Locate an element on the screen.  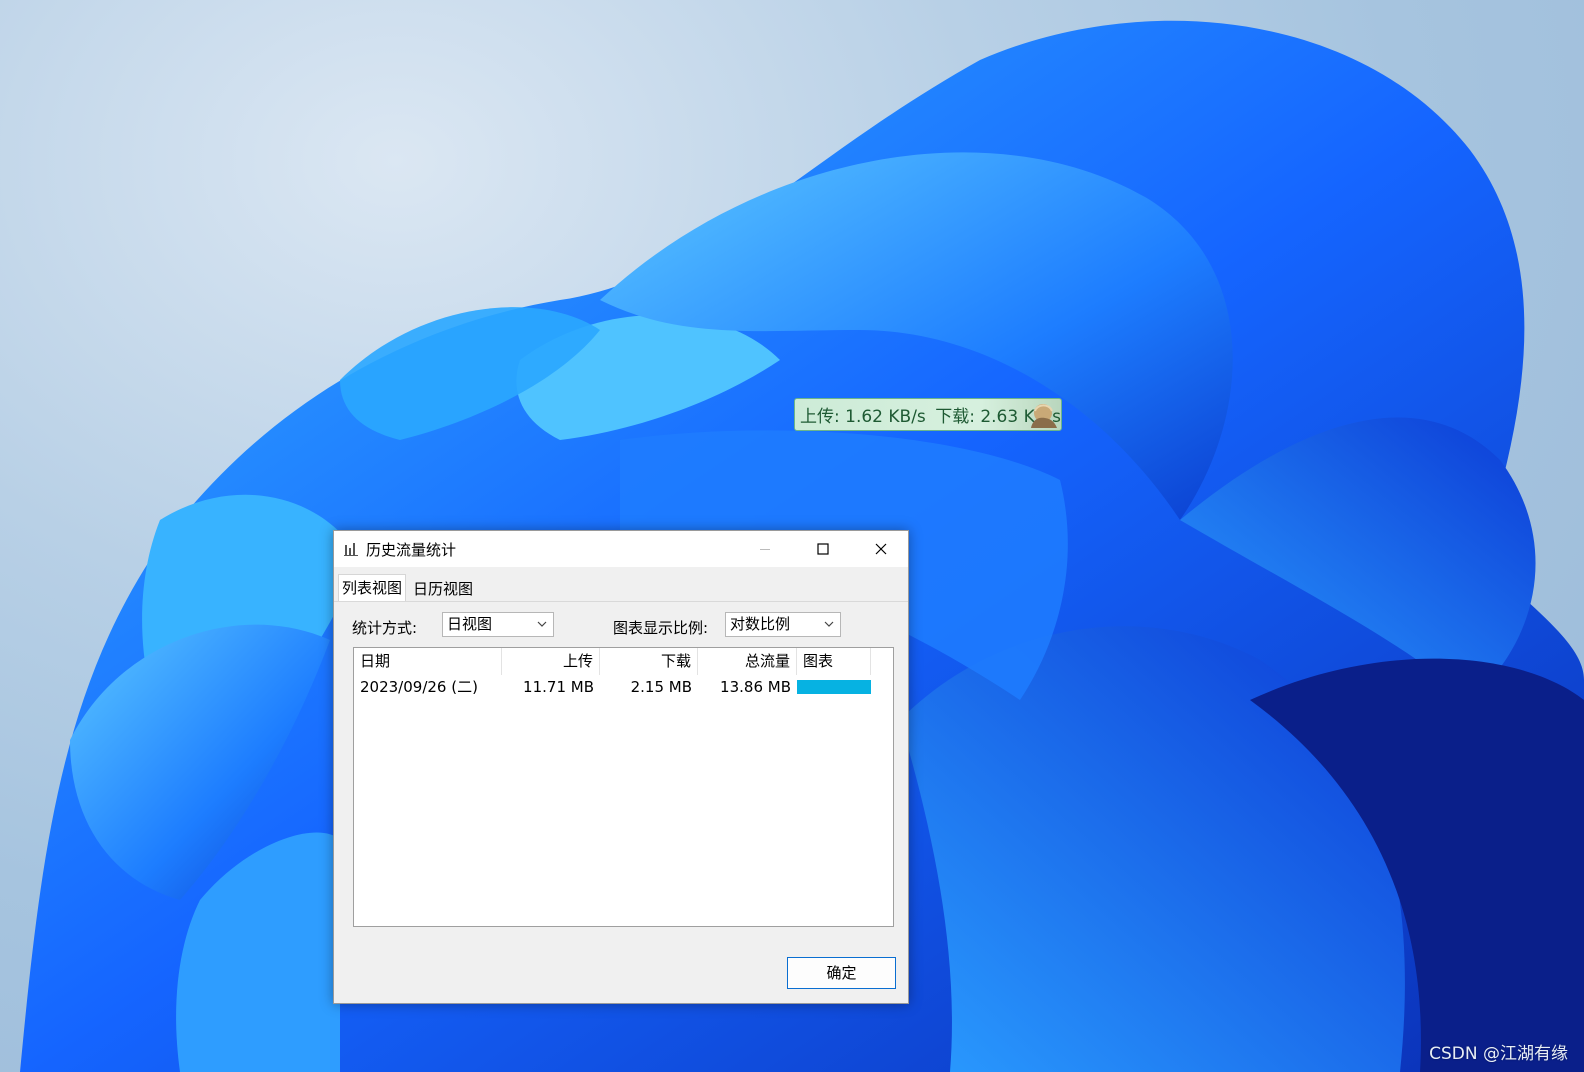
stat-method-dropdown: 日视图 is located at coordinates (498, 624).